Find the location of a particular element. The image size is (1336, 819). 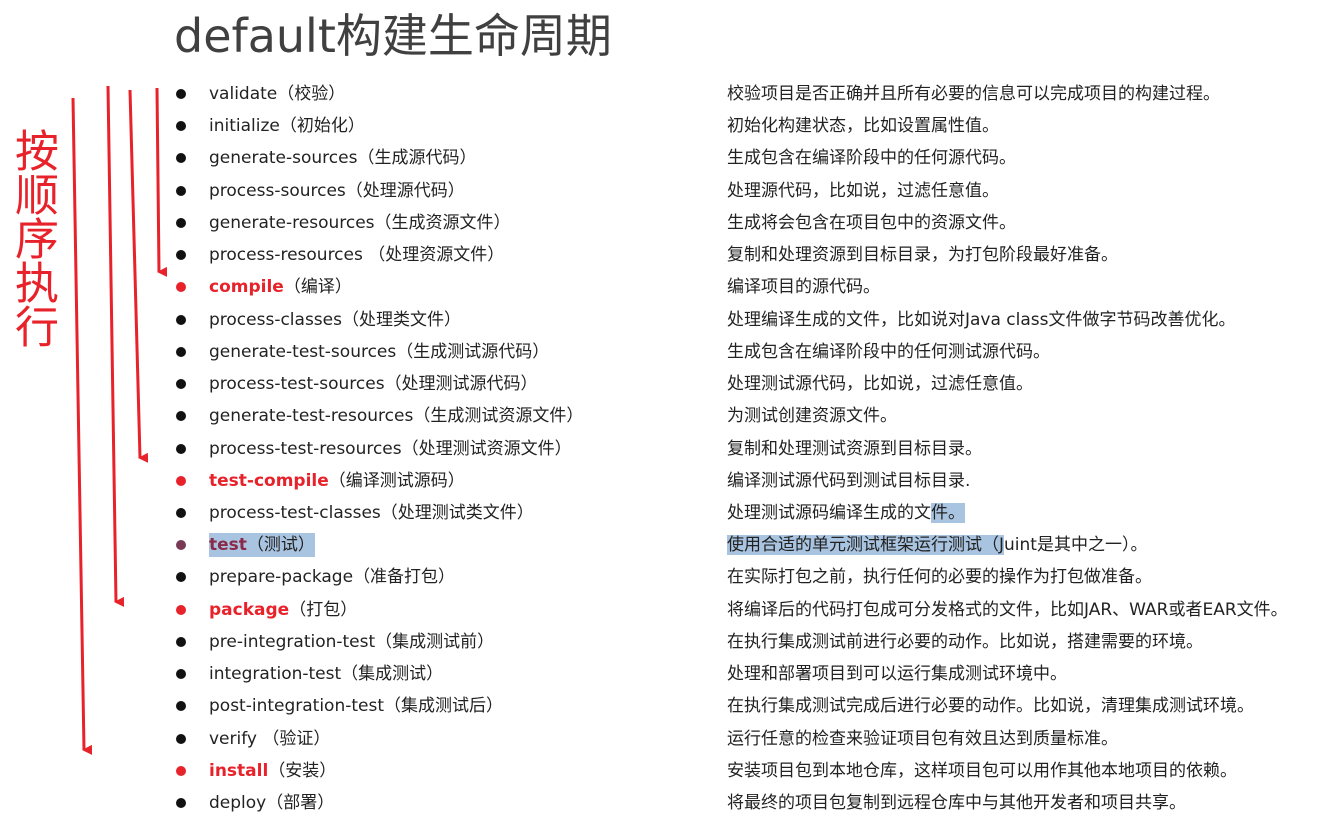

phase-label: verify （验证） is located at coordinates (269, 739).